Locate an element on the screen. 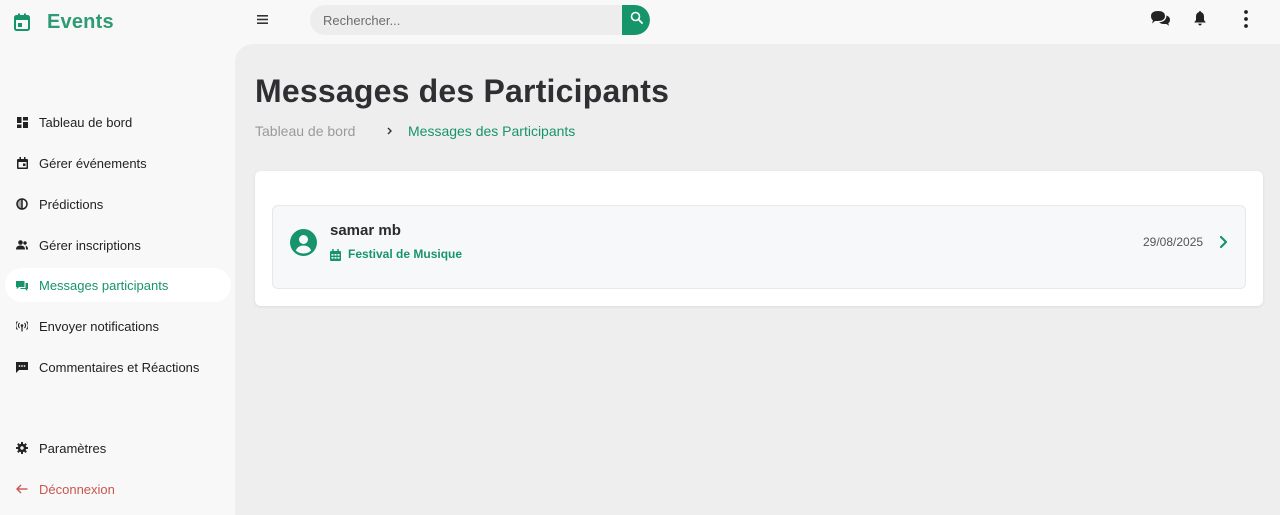  breadcrumb-home-link: Tableau de bord is located at coordinates (305, 131).